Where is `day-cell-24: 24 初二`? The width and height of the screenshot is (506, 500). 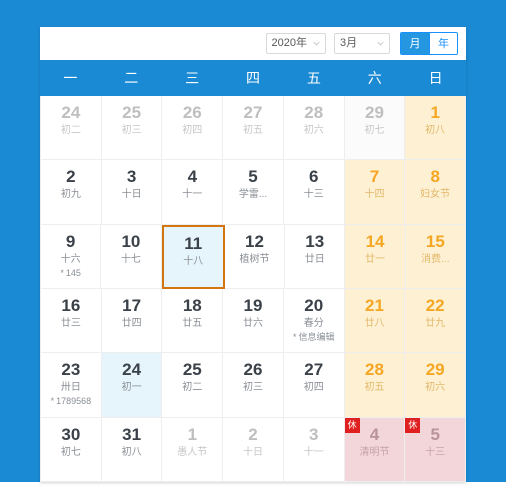
day-cell-24: 24 初二 is located at coordinates (71, 128).